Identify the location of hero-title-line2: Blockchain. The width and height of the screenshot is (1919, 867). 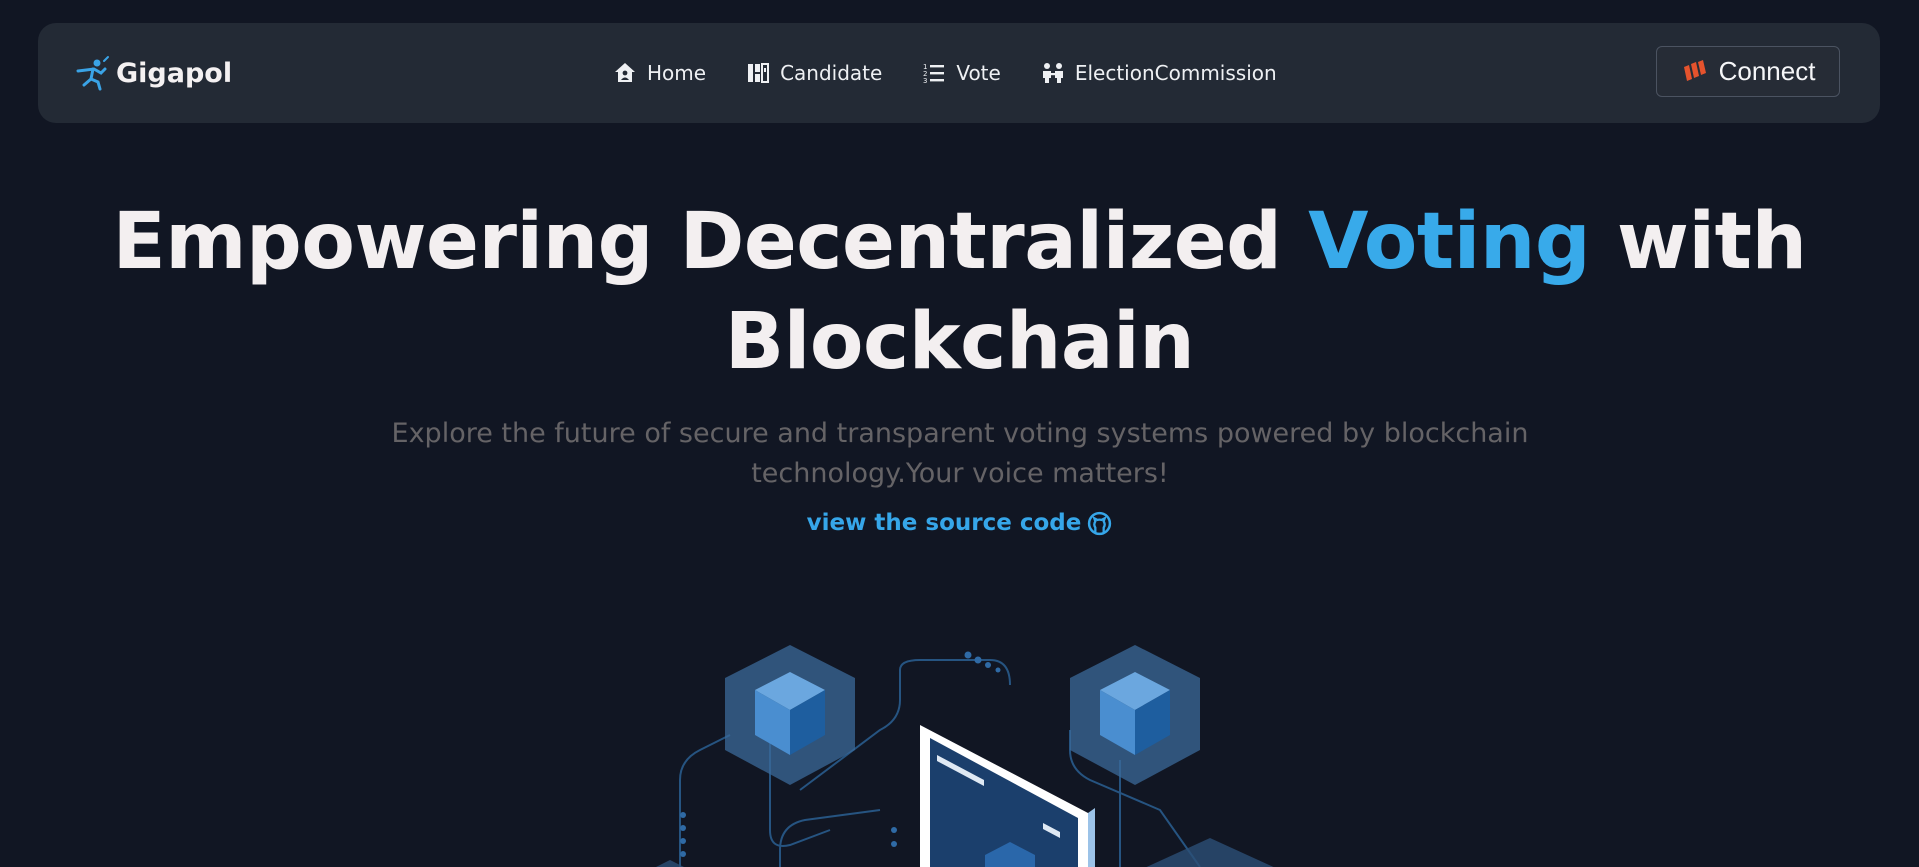
(959, 342).